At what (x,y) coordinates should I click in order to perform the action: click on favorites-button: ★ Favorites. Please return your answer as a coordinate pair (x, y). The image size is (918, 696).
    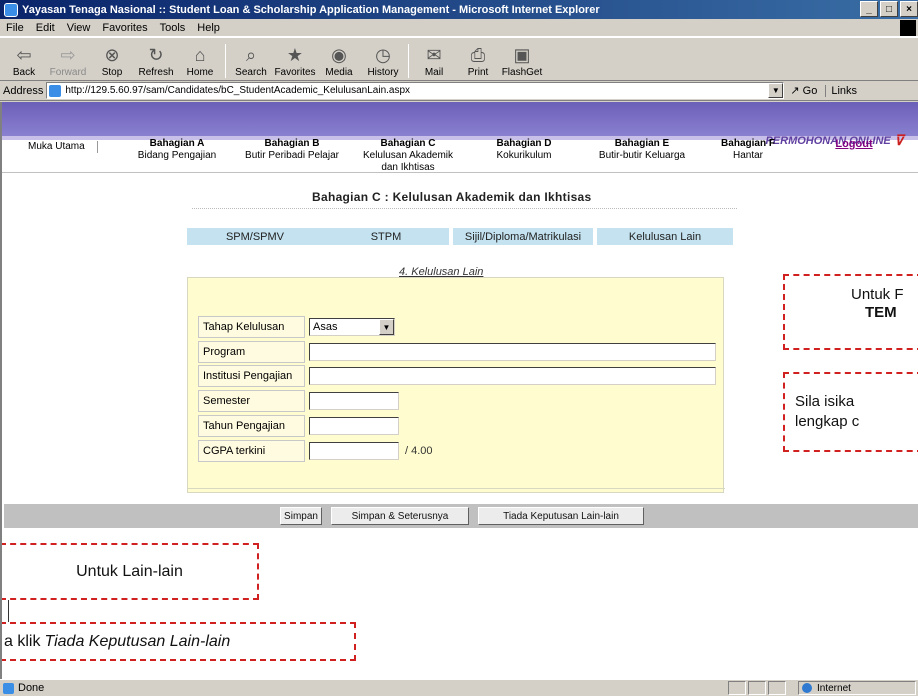
    Looking at the image, I should click on (295, 61).